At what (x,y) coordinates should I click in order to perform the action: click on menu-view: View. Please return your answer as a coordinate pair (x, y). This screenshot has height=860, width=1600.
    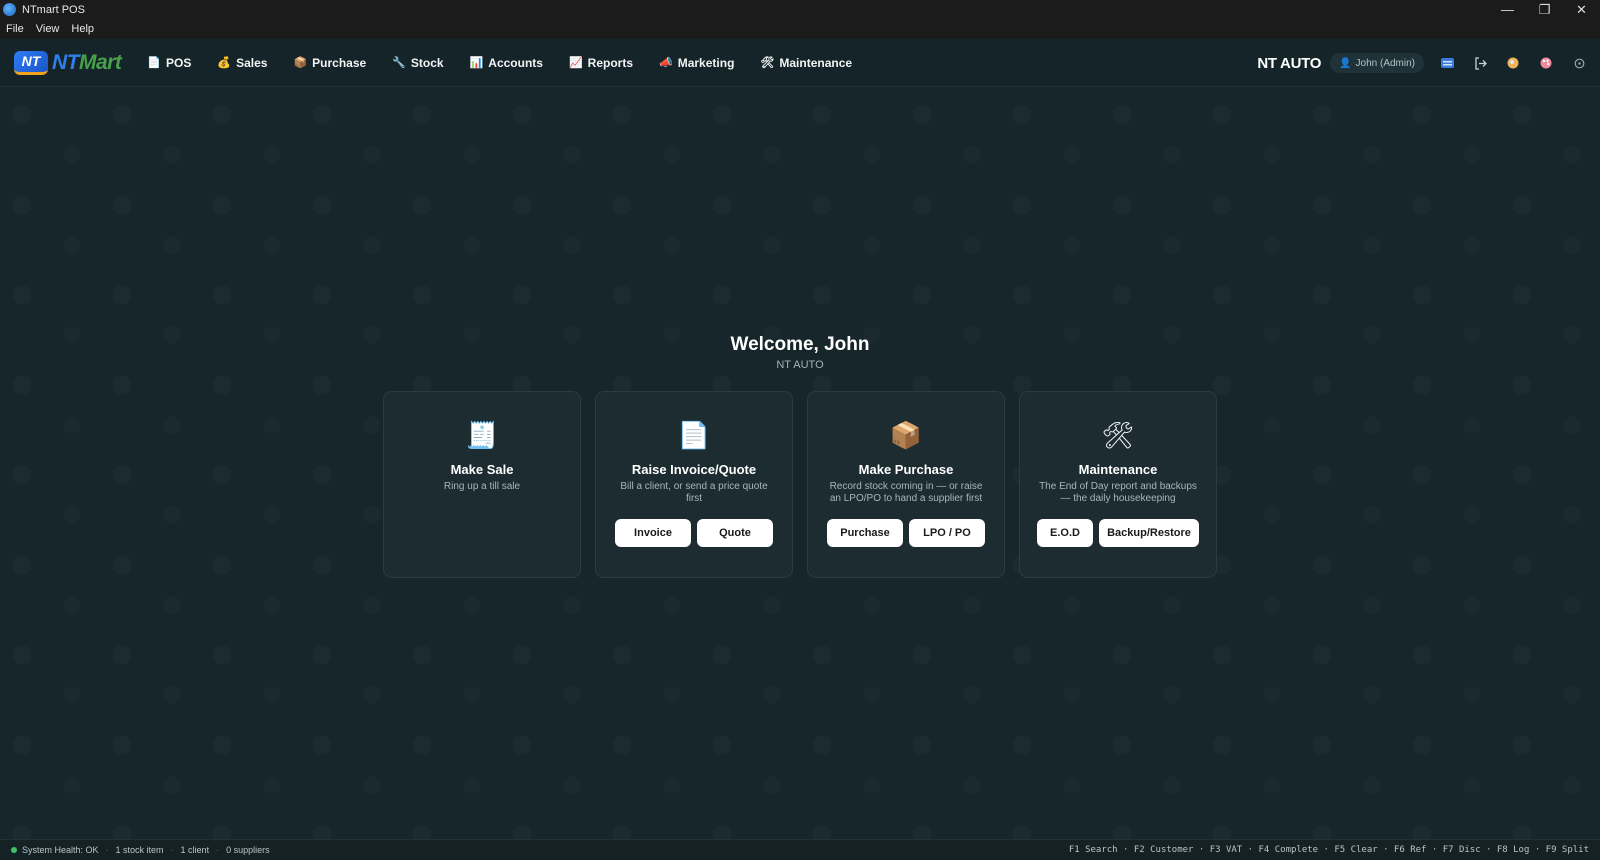
    Looking at the image, I should click on (48, 29).